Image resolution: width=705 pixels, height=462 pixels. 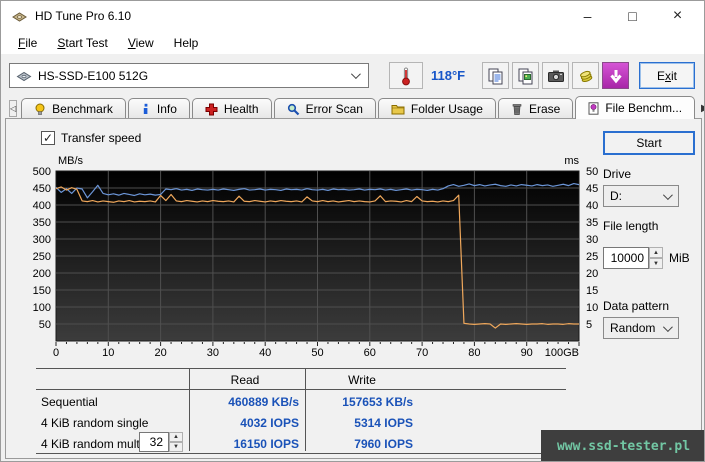 What do you see at coordinates (592, 291) in the screenshot?
I see `svg-text: 15` at bounding box center [592, 291].